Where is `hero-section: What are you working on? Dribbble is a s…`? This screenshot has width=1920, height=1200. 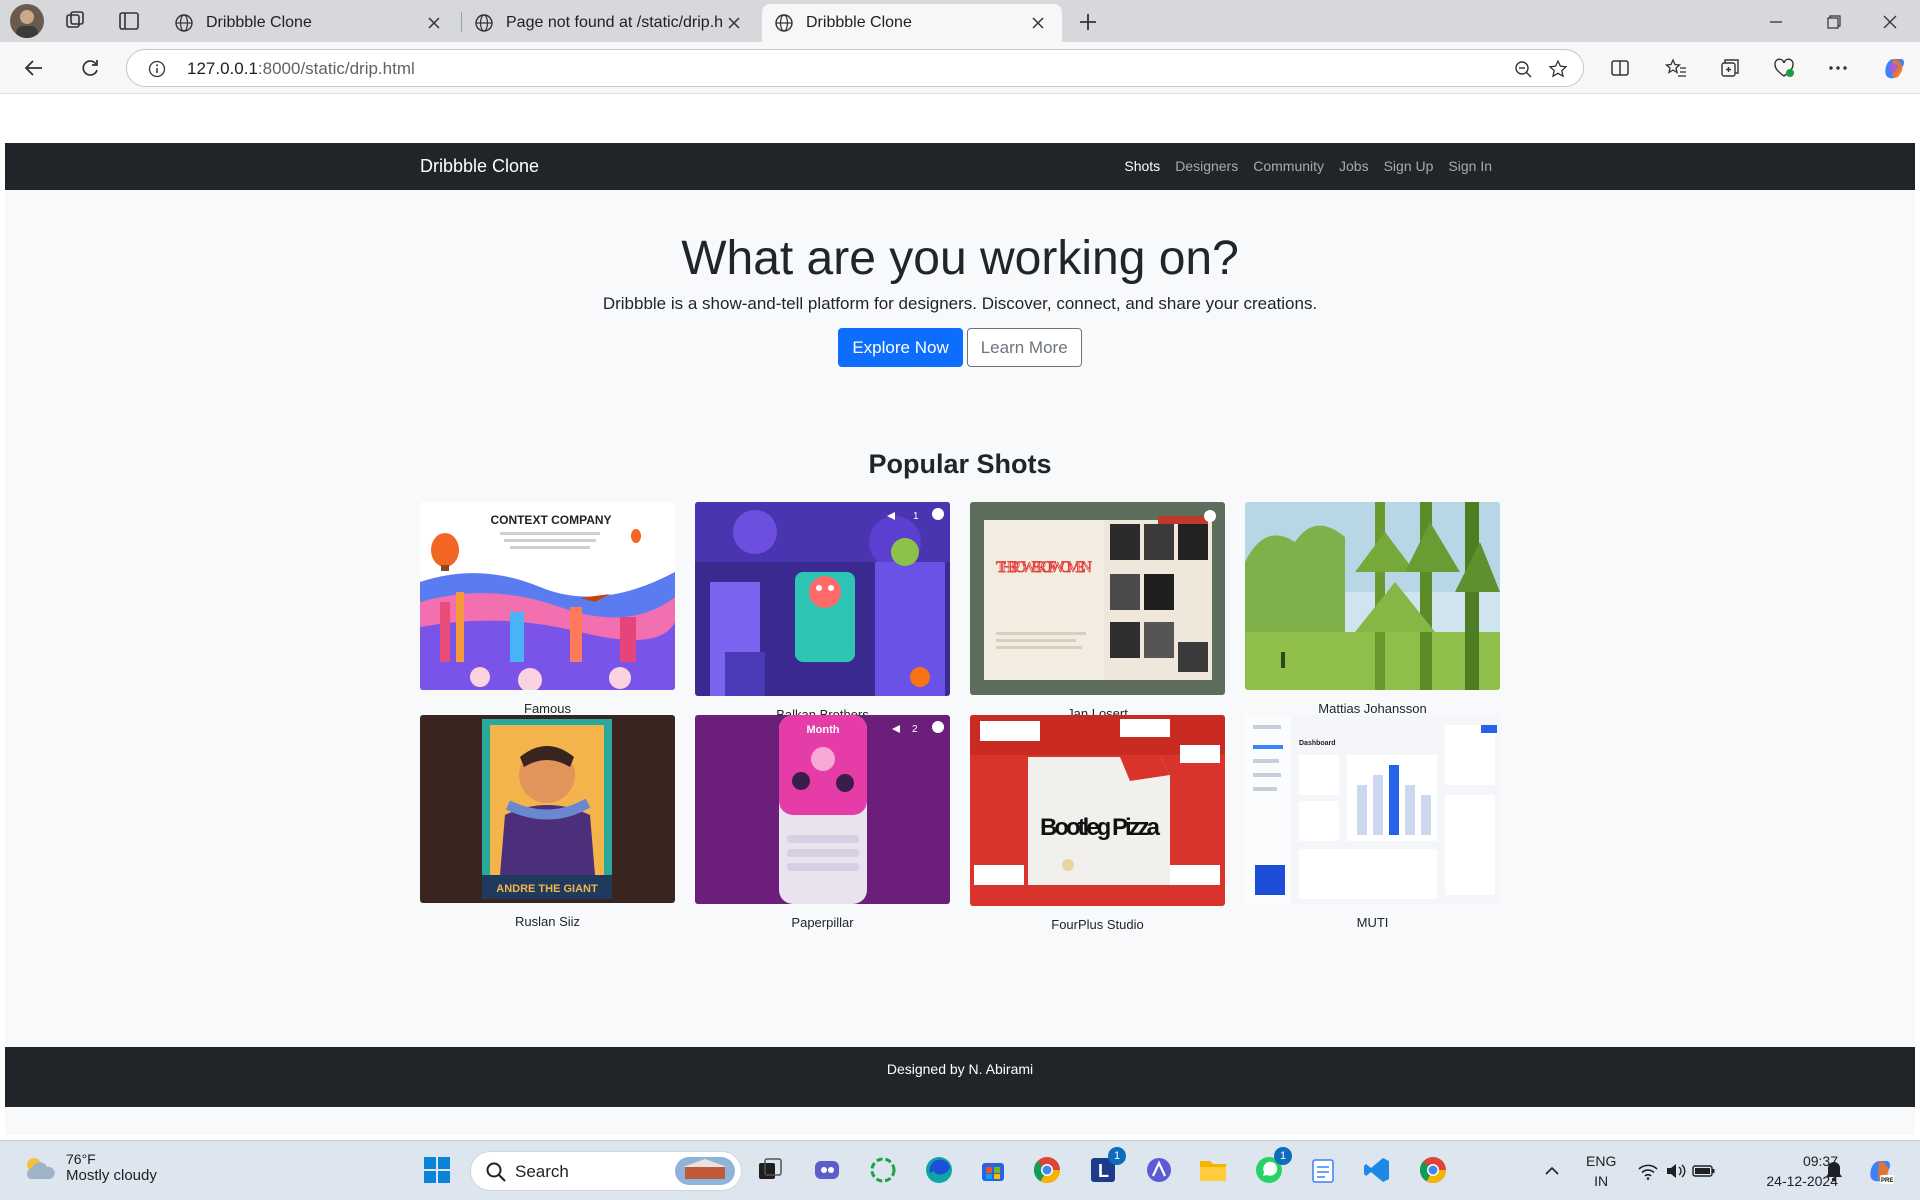 hero-section: What are you working on? Dribbble is a s… is located at coordinates (960, 278).